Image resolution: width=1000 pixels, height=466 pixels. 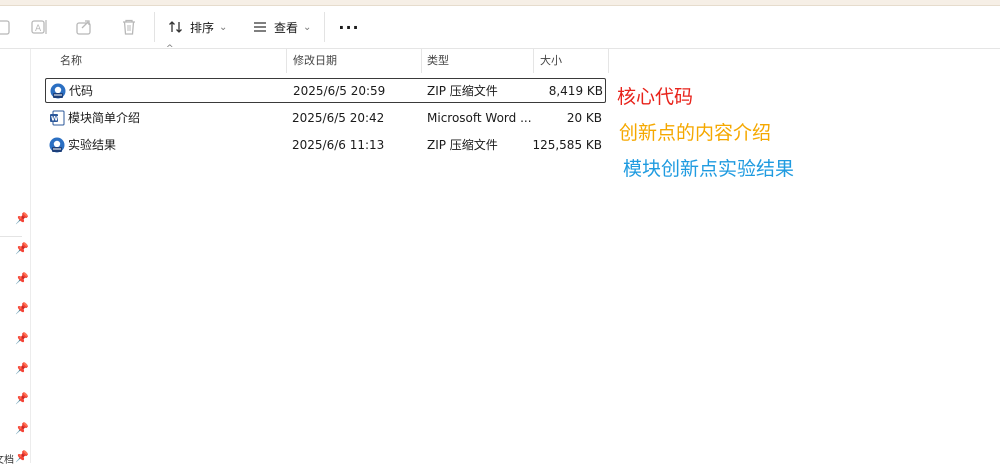 What do you see at coordinates (7, 458) in the screenshot?
I see `nav-item-documents-label: 文档` at bounding box center [7, 458].